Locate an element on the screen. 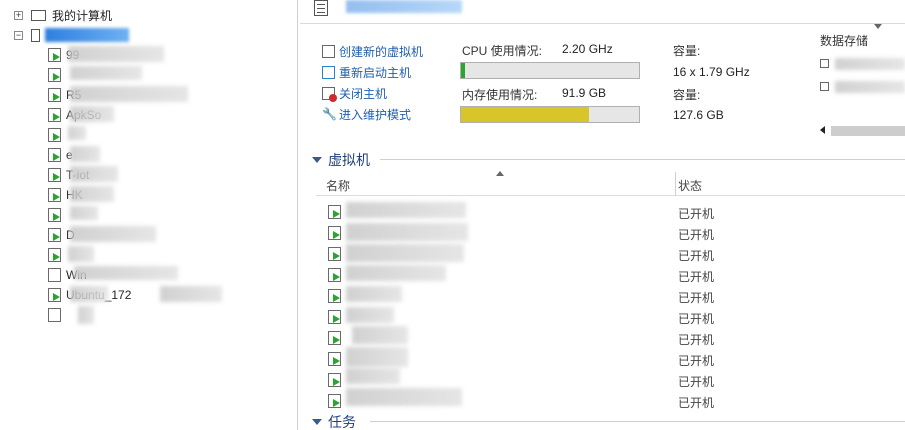  vm-section-header: 虚拟机 is located at coordinates (341, 160).